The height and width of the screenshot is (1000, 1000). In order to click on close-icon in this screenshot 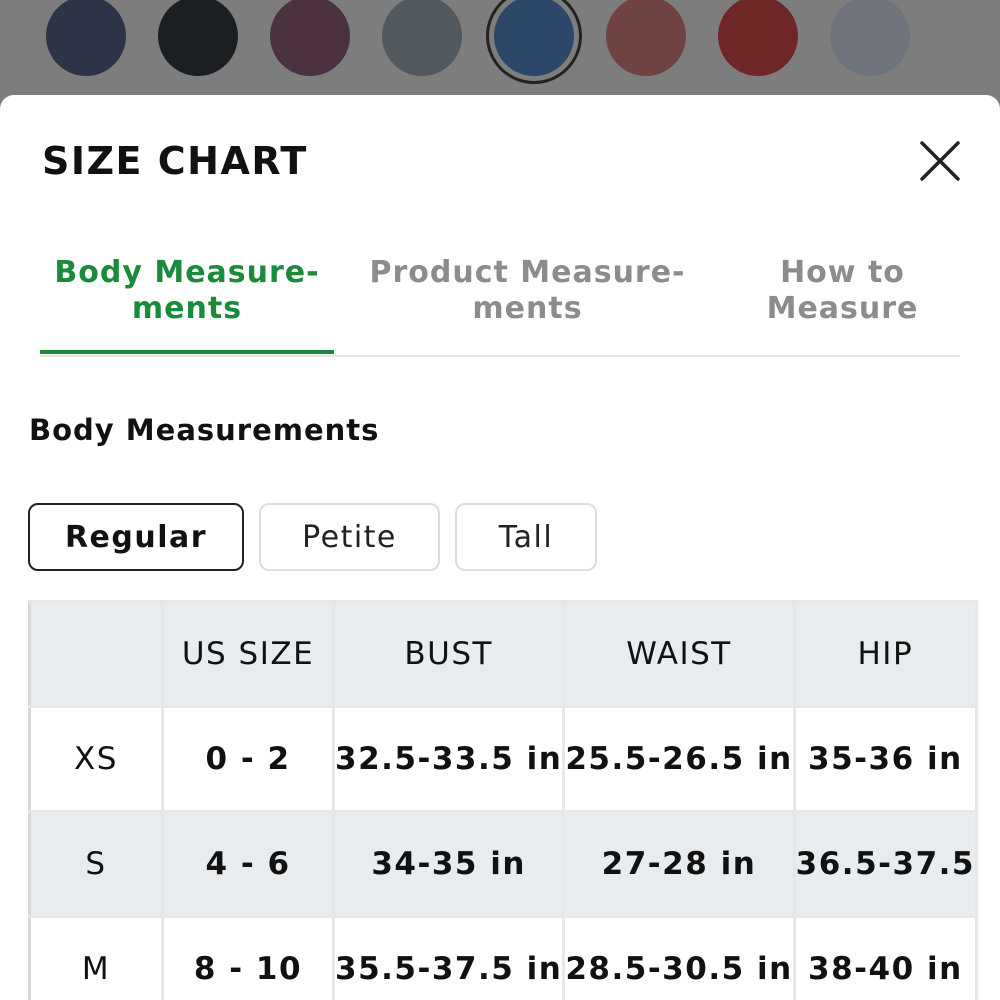, I will do `click(940, 161)`.